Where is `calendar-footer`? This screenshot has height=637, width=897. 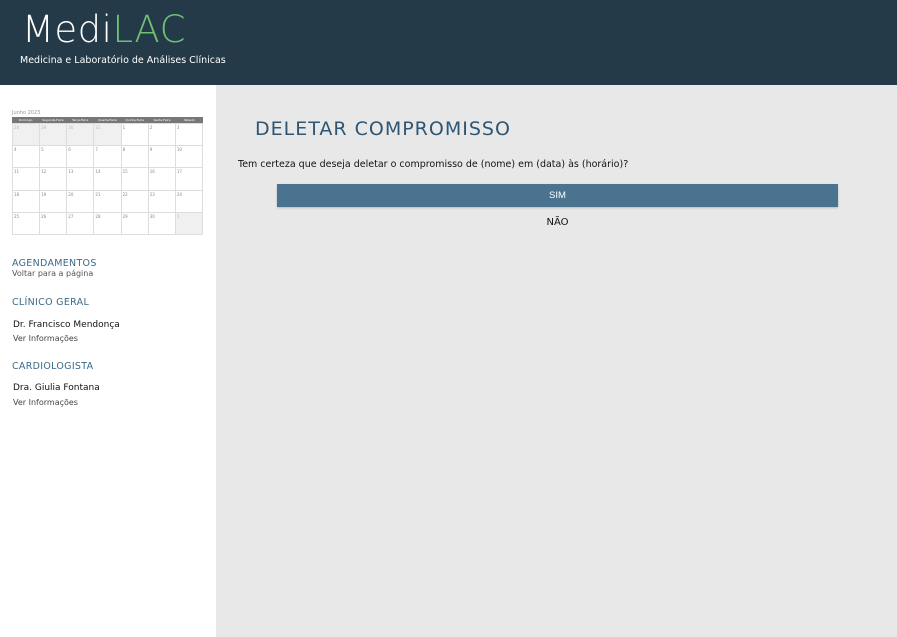
calendar-footer is located at coordinates (107, 237).